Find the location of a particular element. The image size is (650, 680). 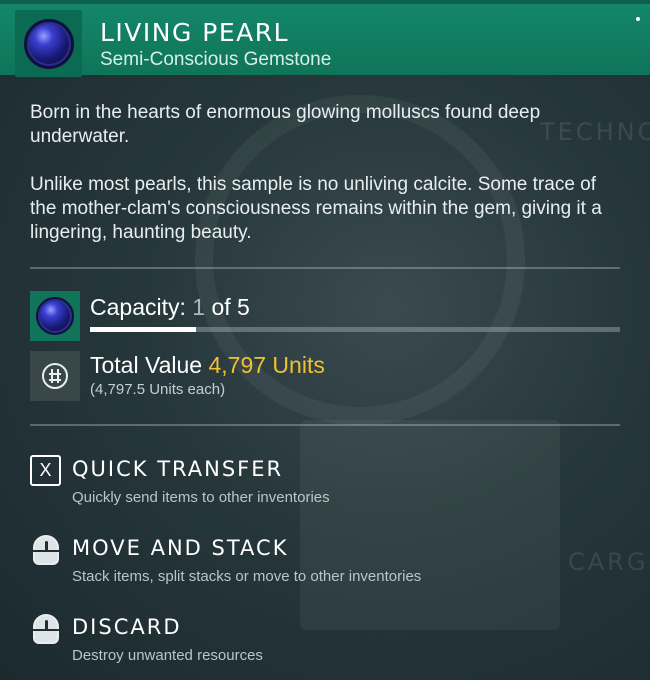

capacity-bar is located at coordinates (355, 329).